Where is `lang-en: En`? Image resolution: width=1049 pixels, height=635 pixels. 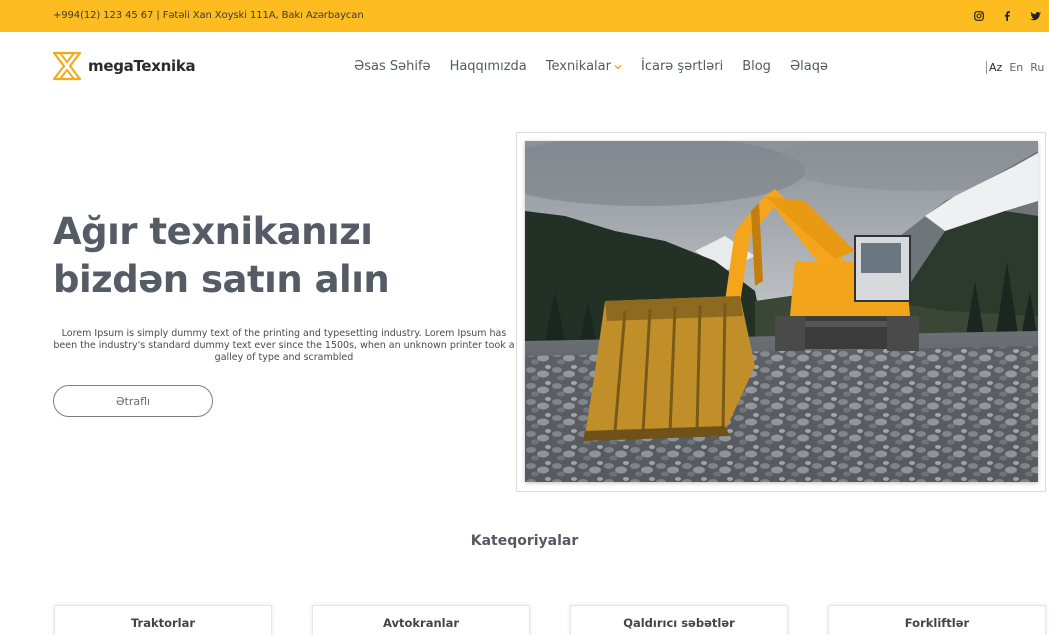 lang-en: En is located at coordinates (1016, 67).